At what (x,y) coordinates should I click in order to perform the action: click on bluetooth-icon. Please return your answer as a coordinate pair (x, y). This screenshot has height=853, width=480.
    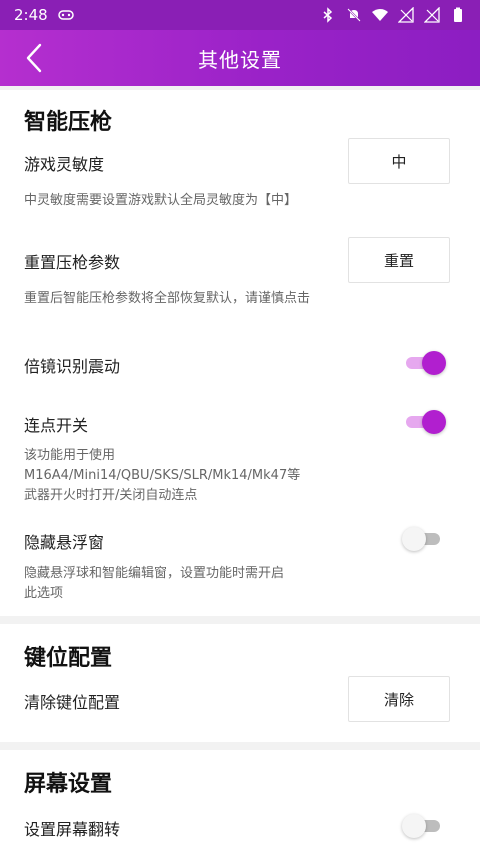
    Looking at the image, I should click on (328, 15).